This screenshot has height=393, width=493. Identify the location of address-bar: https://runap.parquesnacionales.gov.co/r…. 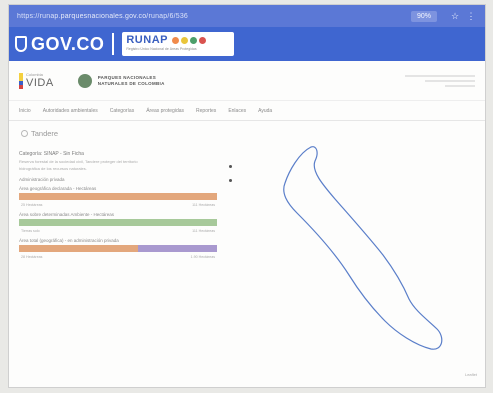
(214, 16).